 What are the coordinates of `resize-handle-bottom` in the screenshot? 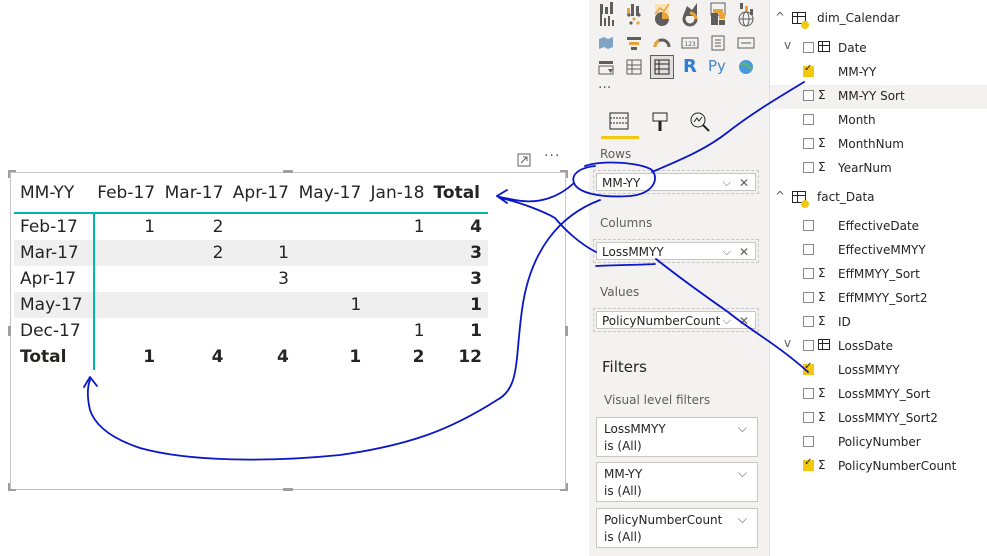 It's located at (288, 489).